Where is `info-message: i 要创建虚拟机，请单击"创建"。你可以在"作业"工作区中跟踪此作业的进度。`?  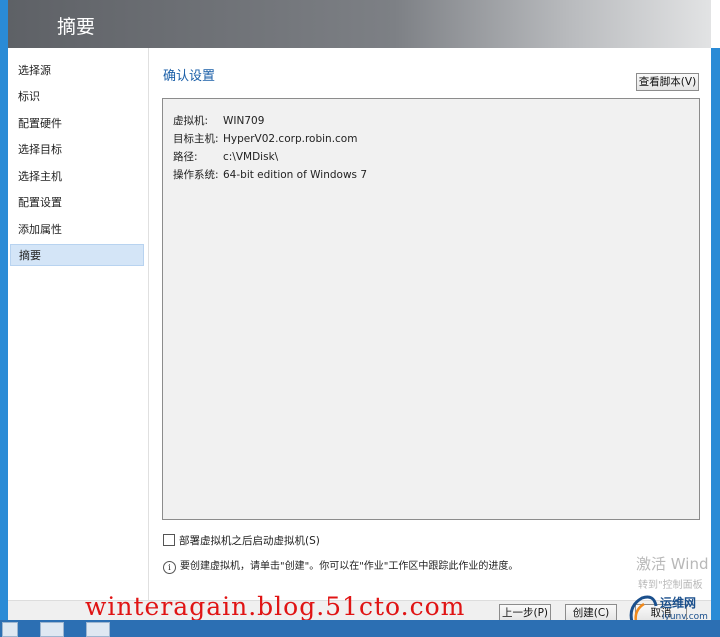
info-message: i 要创建虚拟机，请单击"创建"。你可以在"作业"工作区中跟踪此作业的进度。 is located at coordinates (340, 565).